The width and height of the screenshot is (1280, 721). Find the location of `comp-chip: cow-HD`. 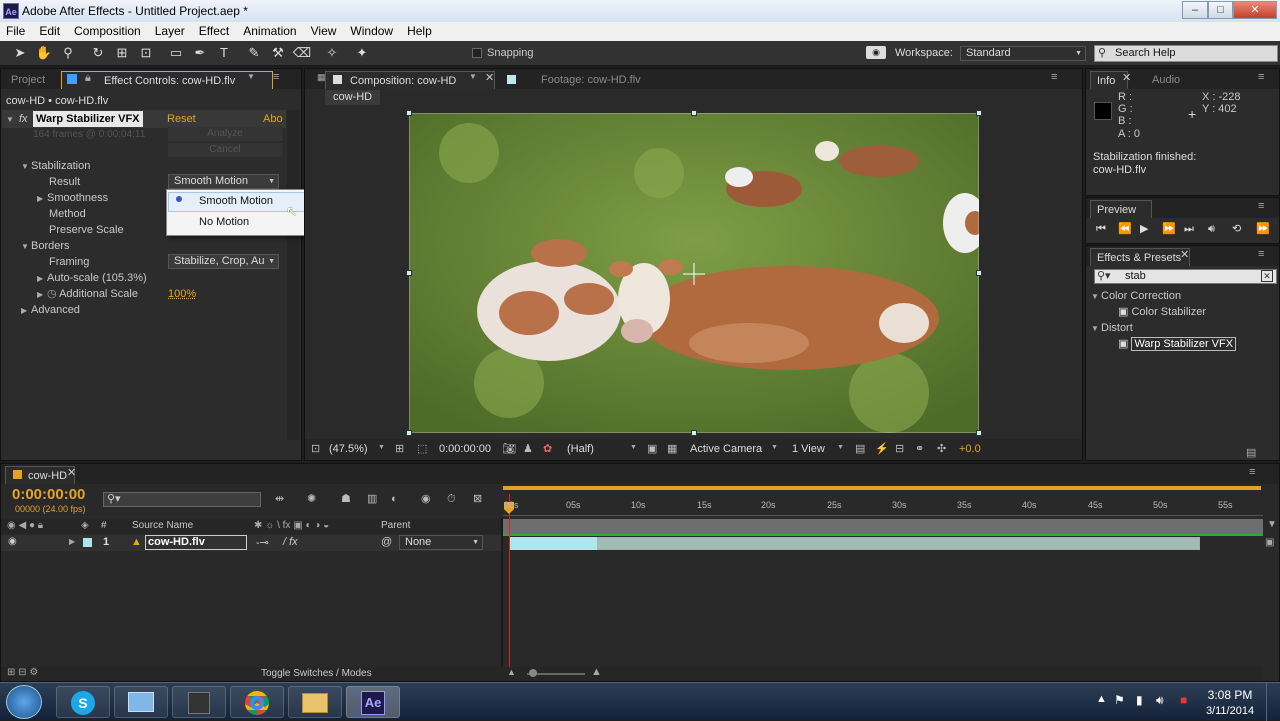

comp-chip: cow-HD is located at coordinates (353, 97).